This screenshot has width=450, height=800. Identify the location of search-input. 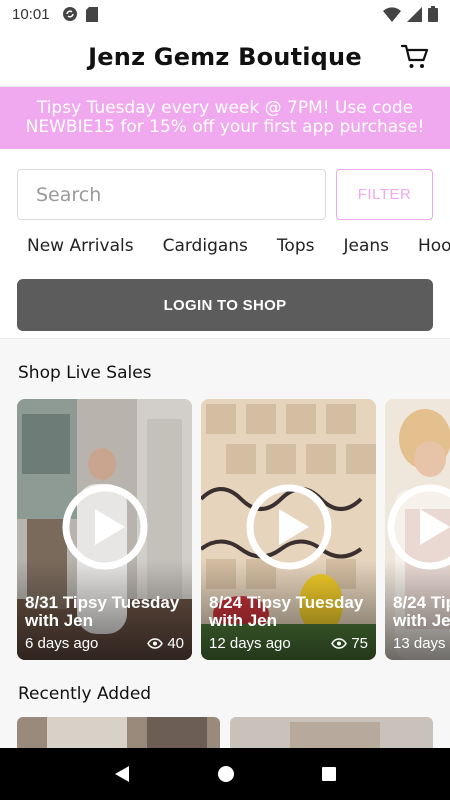
(171, 194).